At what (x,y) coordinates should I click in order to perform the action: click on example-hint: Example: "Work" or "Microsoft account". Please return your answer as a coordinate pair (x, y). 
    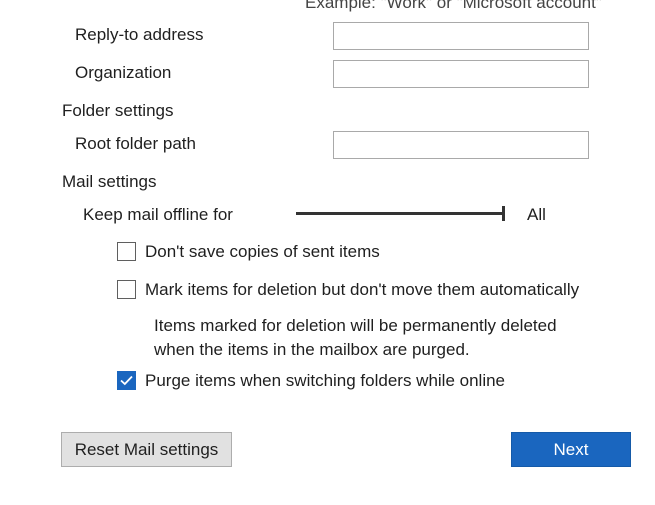
    Looking at the image, I should click on (453, 6).